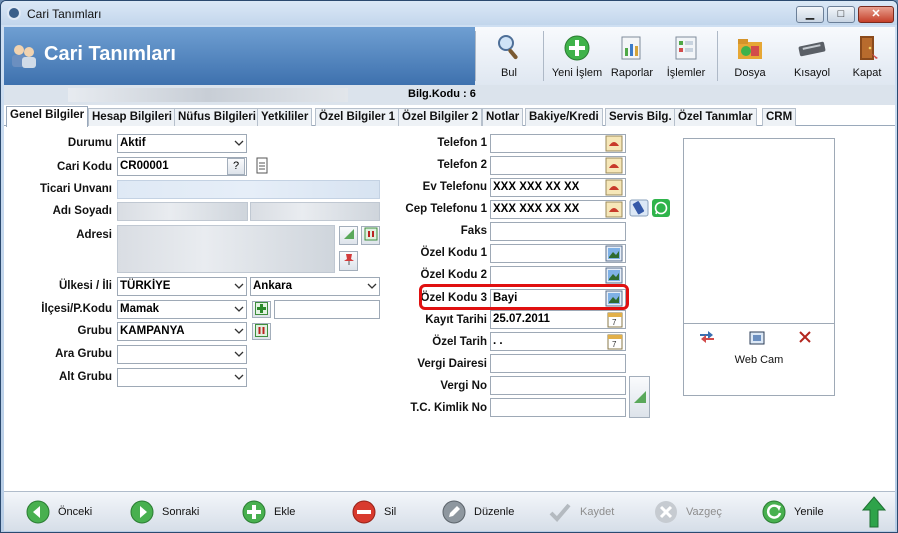 The width and height of the screenshot is (898, 533). What do you see at coordinates (812, 56) in the screenshot?
I see `kisayol-button: Kısayol` at bounding box center [812, 56].